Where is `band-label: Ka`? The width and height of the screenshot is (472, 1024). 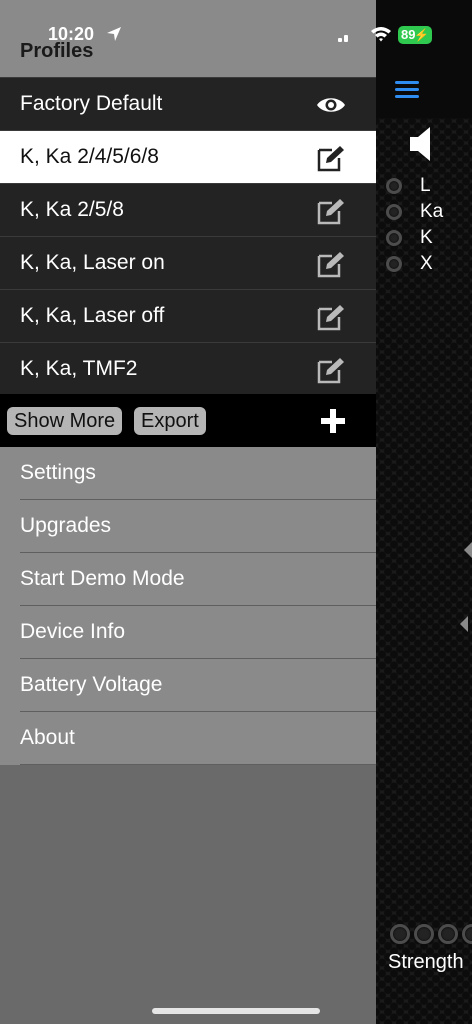 band-label: Ka is located at coordinates (432, 211).